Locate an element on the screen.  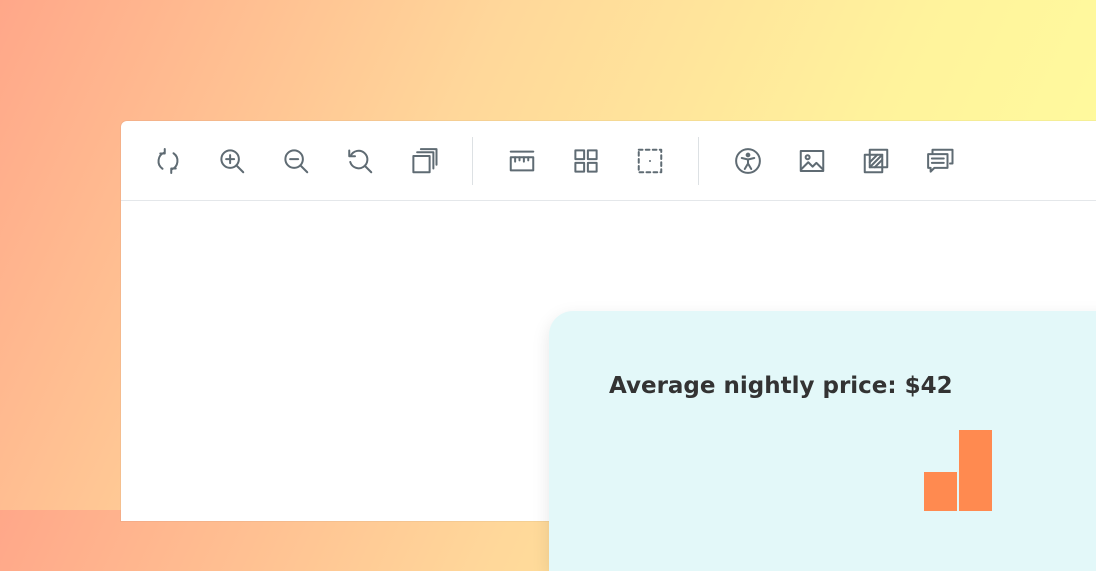
card-title: Average nightly price: $42 is located at coordinates (781, 386).